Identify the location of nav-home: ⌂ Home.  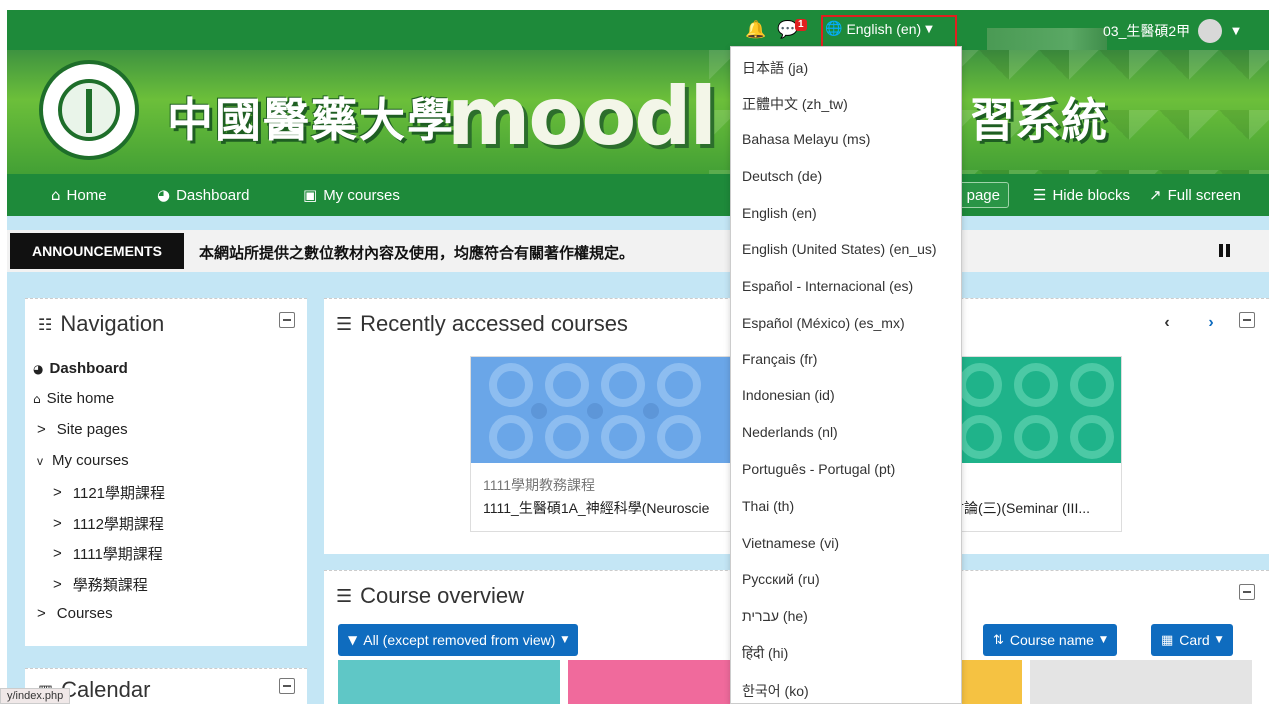
(79, 195).